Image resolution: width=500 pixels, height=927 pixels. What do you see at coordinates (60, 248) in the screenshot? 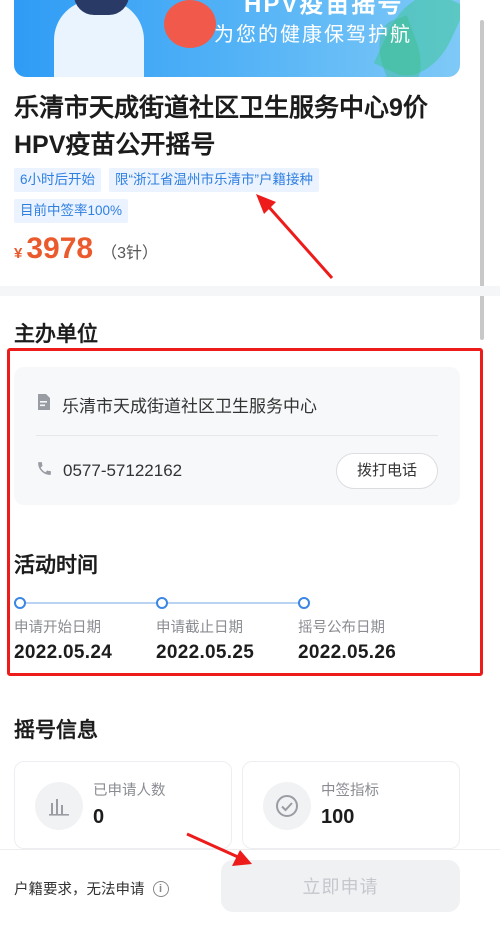
I see `price-amount: 3978` at bounding box center [60, 248].